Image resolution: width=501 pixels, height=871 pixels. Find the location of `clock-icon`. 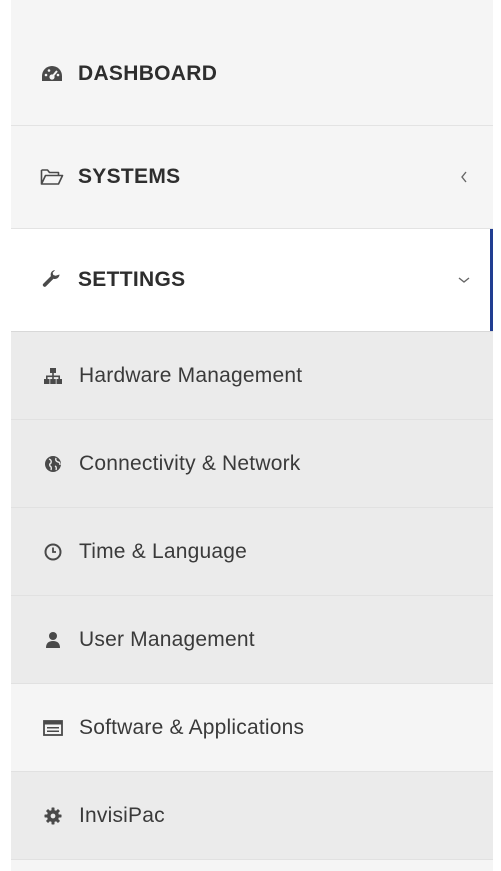

clock-icon is located at coordinates (53, 552).